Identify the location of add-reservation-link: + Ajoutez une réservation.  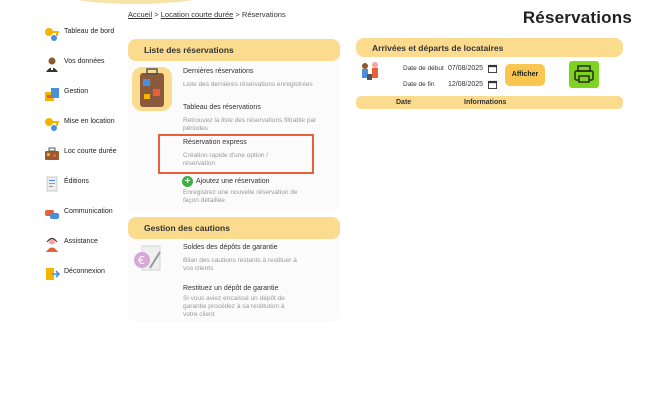
(226, 181).